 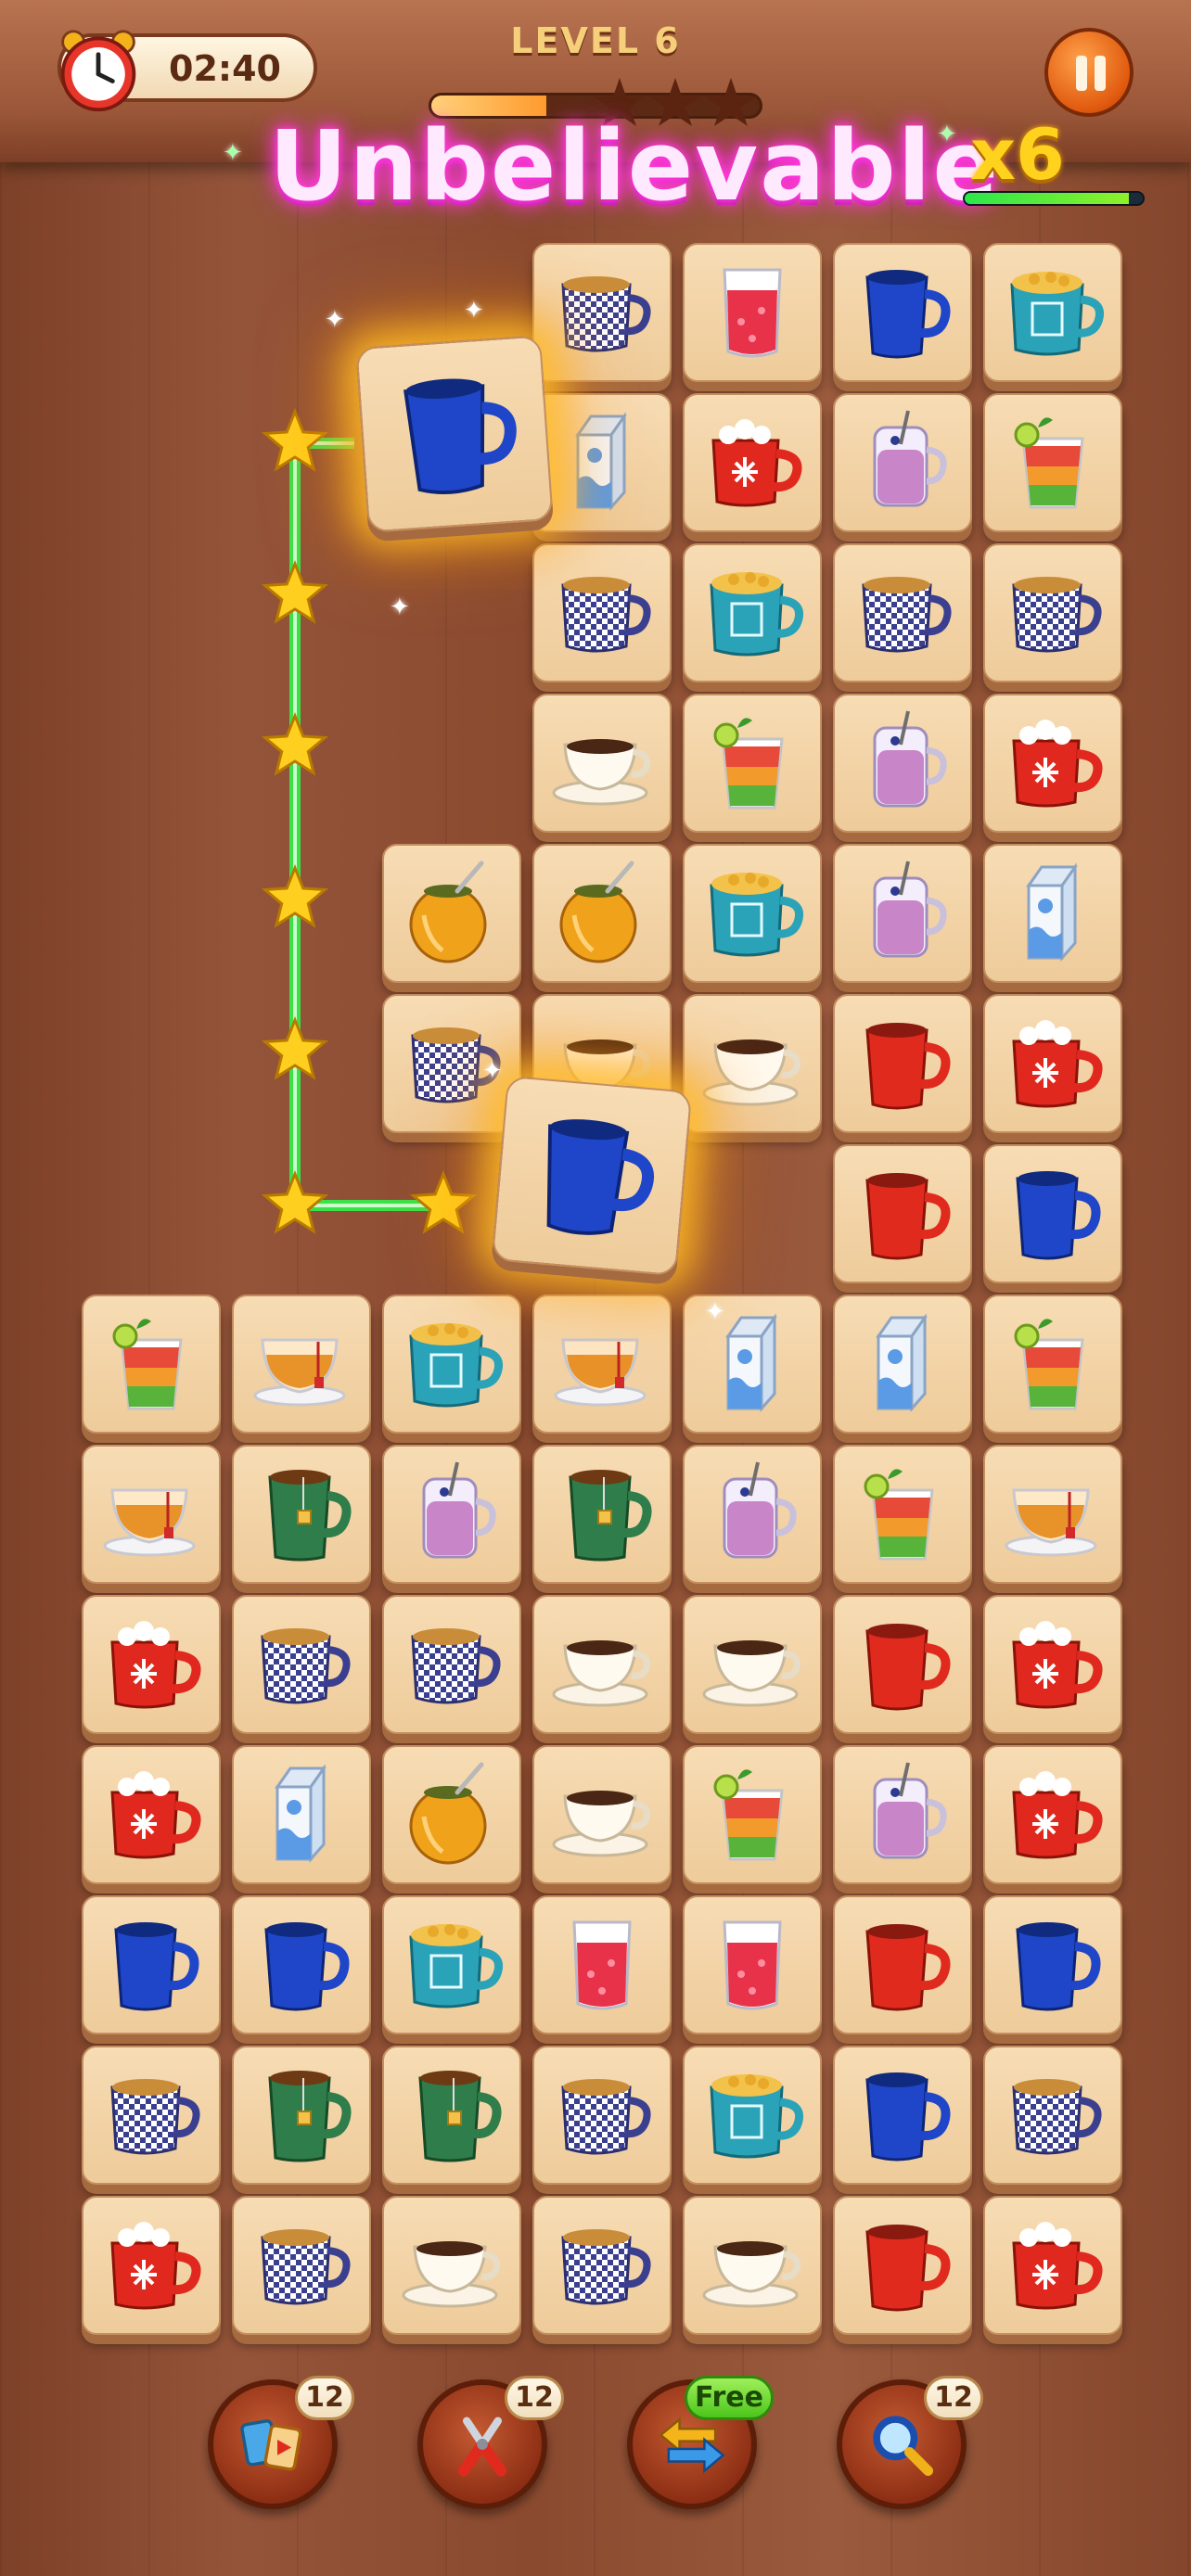 I want to click on pause-button, so click(x=1088, y=72).